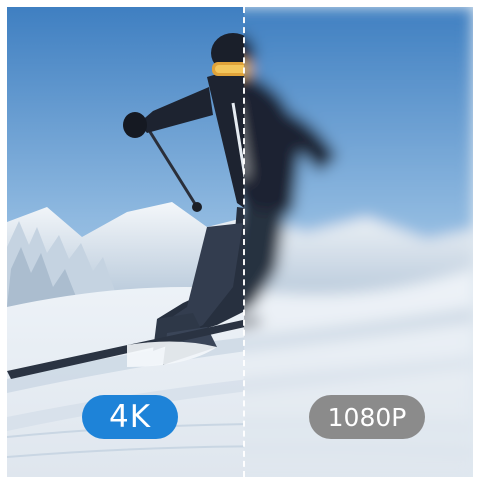 Image resolution: width=480 pixels, height=484 pixels. What do you see at coordinates (244, 242) in the screenshot?
I see `comparison-divider` at bounding box center [244, 242].